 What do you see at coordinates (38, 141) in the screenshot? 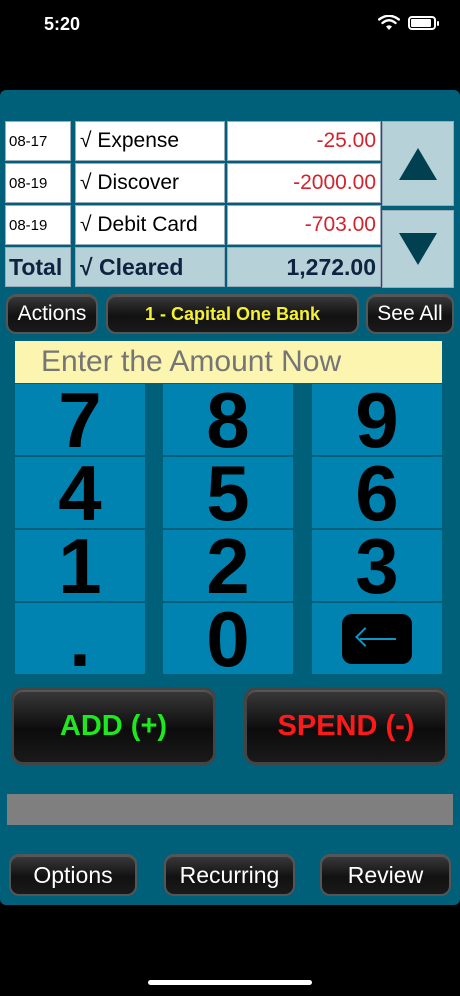
I see `row-date: 08-17` at bounding box center [38, 141].